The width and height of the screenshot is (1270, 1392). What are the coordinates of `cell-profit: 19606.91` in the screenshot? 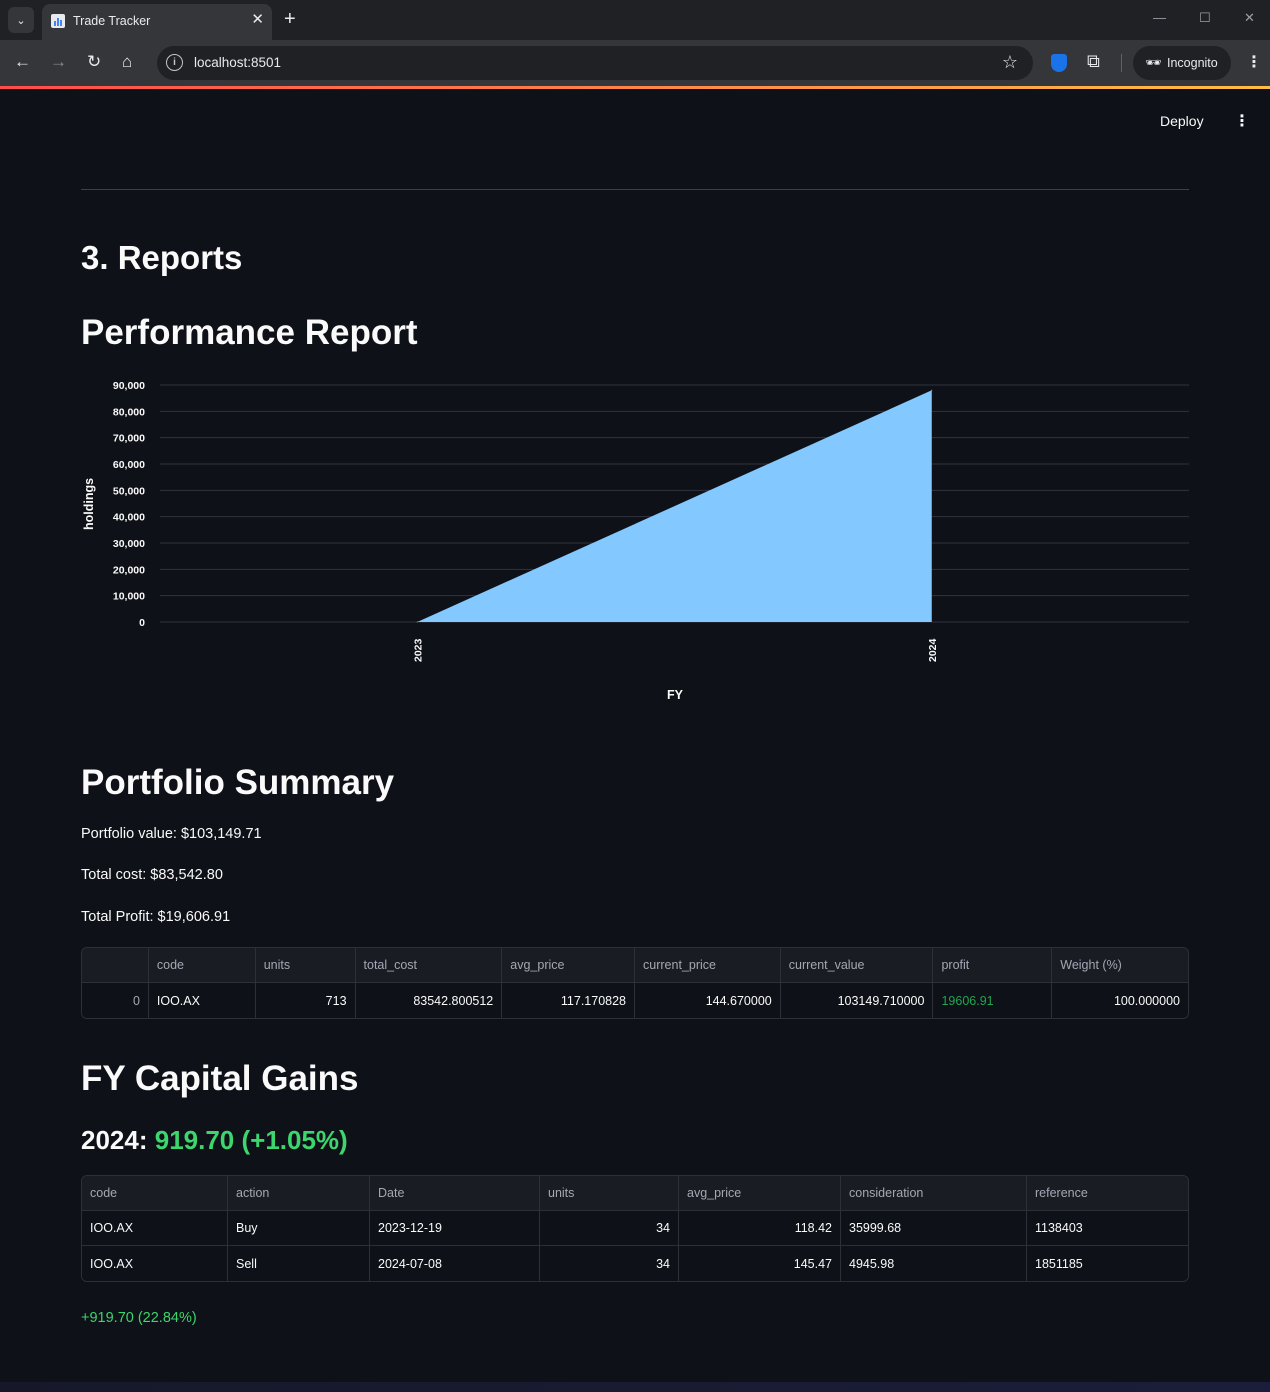 It's located at (993, 1000).